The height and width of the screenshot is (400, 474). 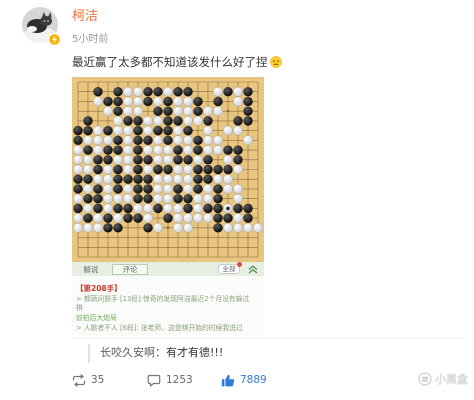 I want to click on comment-author: 长咬久安啊：, so click(x=133, y=352).